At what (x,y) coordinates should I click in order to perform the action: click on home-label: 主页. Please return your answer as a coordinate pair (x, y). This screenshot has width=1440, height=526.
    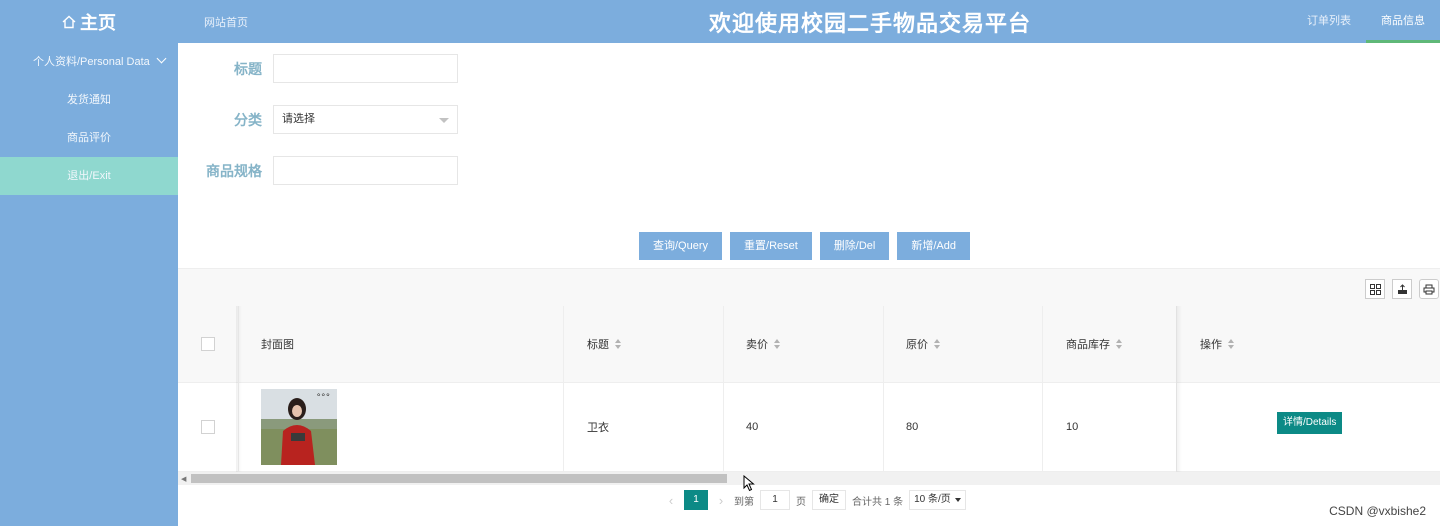
    Looking at the image, I should click on (98, 22).